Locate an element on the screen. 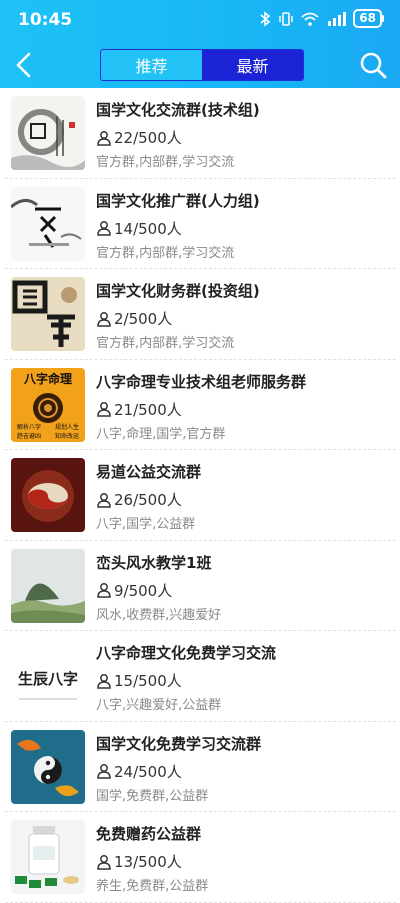 This screenshot has width=400, height=903. guoxue-calligraphy-icon is located at coordinates (48, 314).